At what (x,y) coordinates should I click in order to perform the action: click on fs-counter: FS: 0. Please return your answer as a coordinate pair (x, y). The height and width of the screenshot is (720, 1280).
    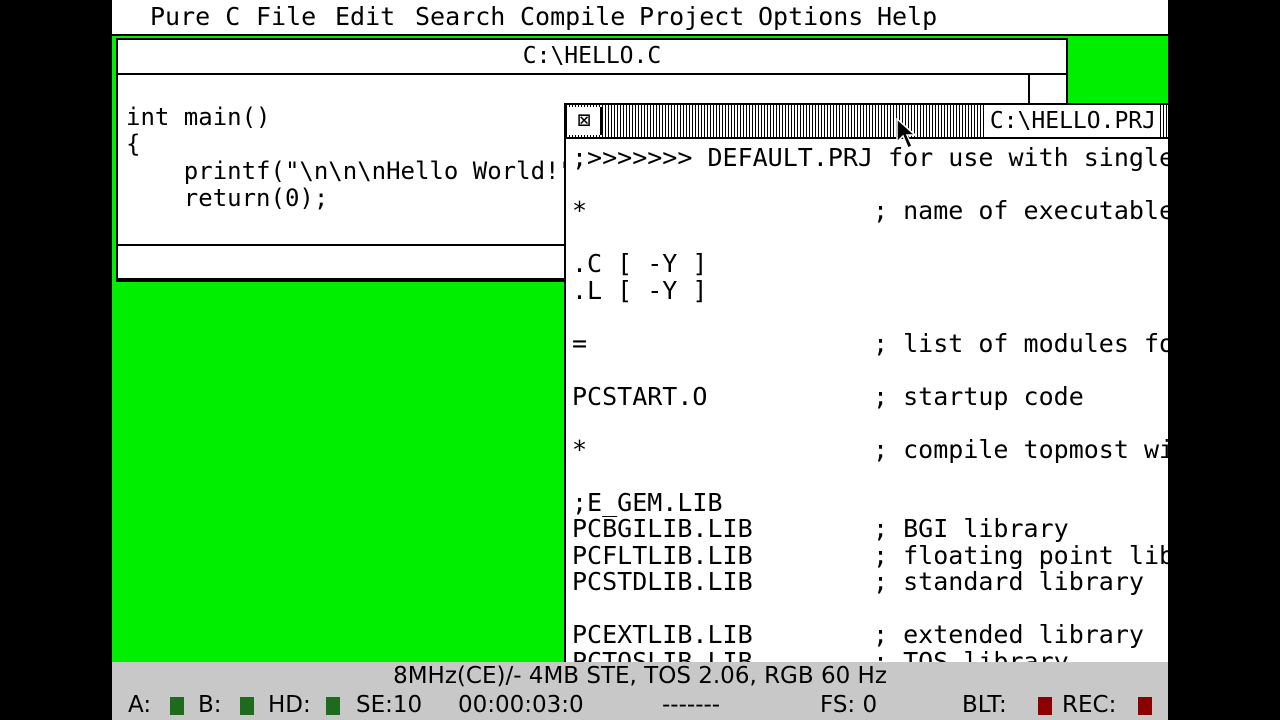
    Looking at the image, I should click on (849, 705).